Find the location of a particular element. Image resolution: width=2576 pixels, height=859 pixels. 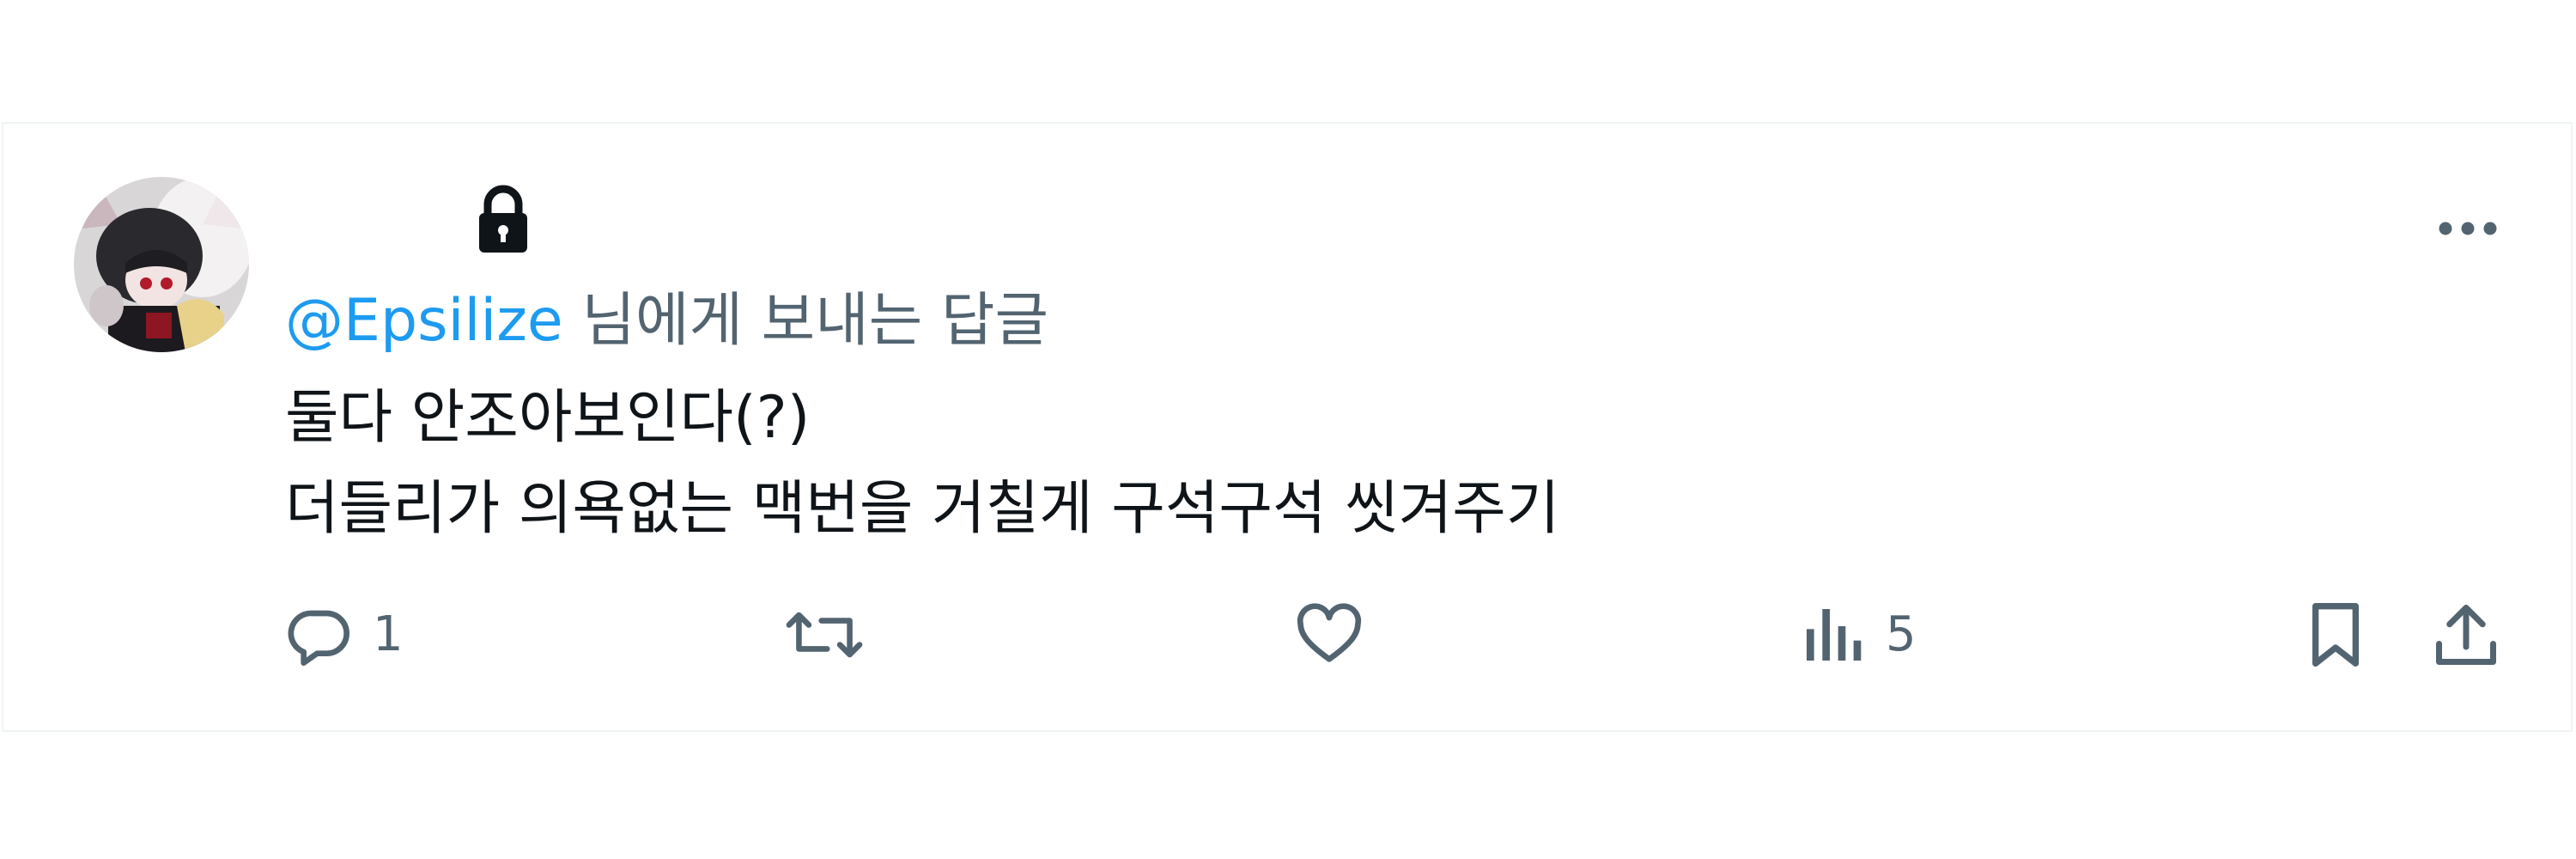

bookmark-icon is located at coordinates (2335, 635).